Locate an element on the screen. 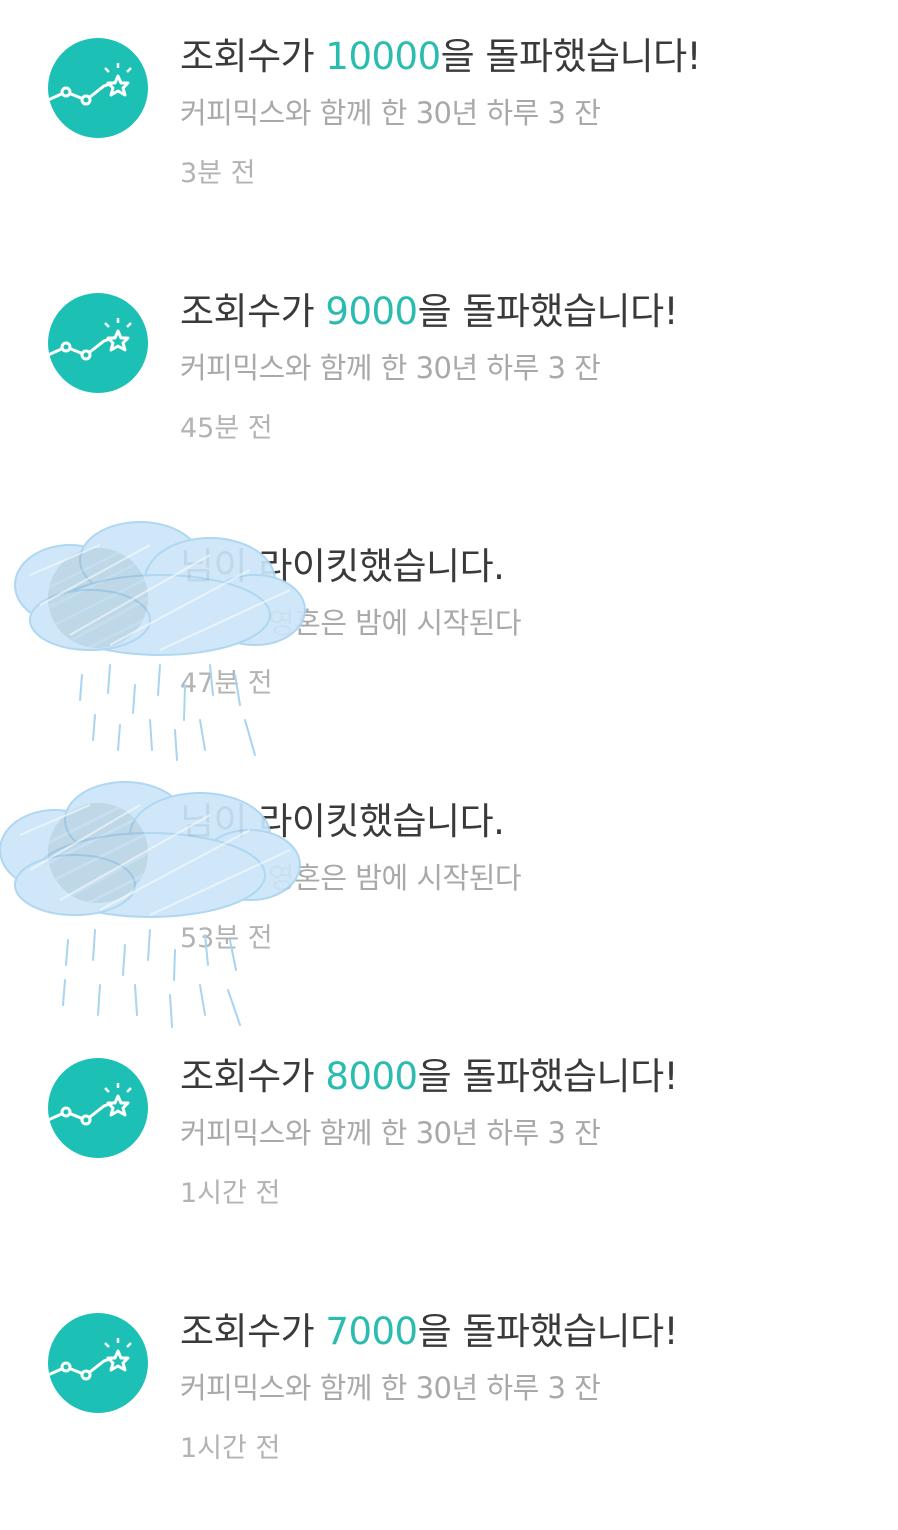  timestamp: 47분 전 is located at coordinates (226, 683).